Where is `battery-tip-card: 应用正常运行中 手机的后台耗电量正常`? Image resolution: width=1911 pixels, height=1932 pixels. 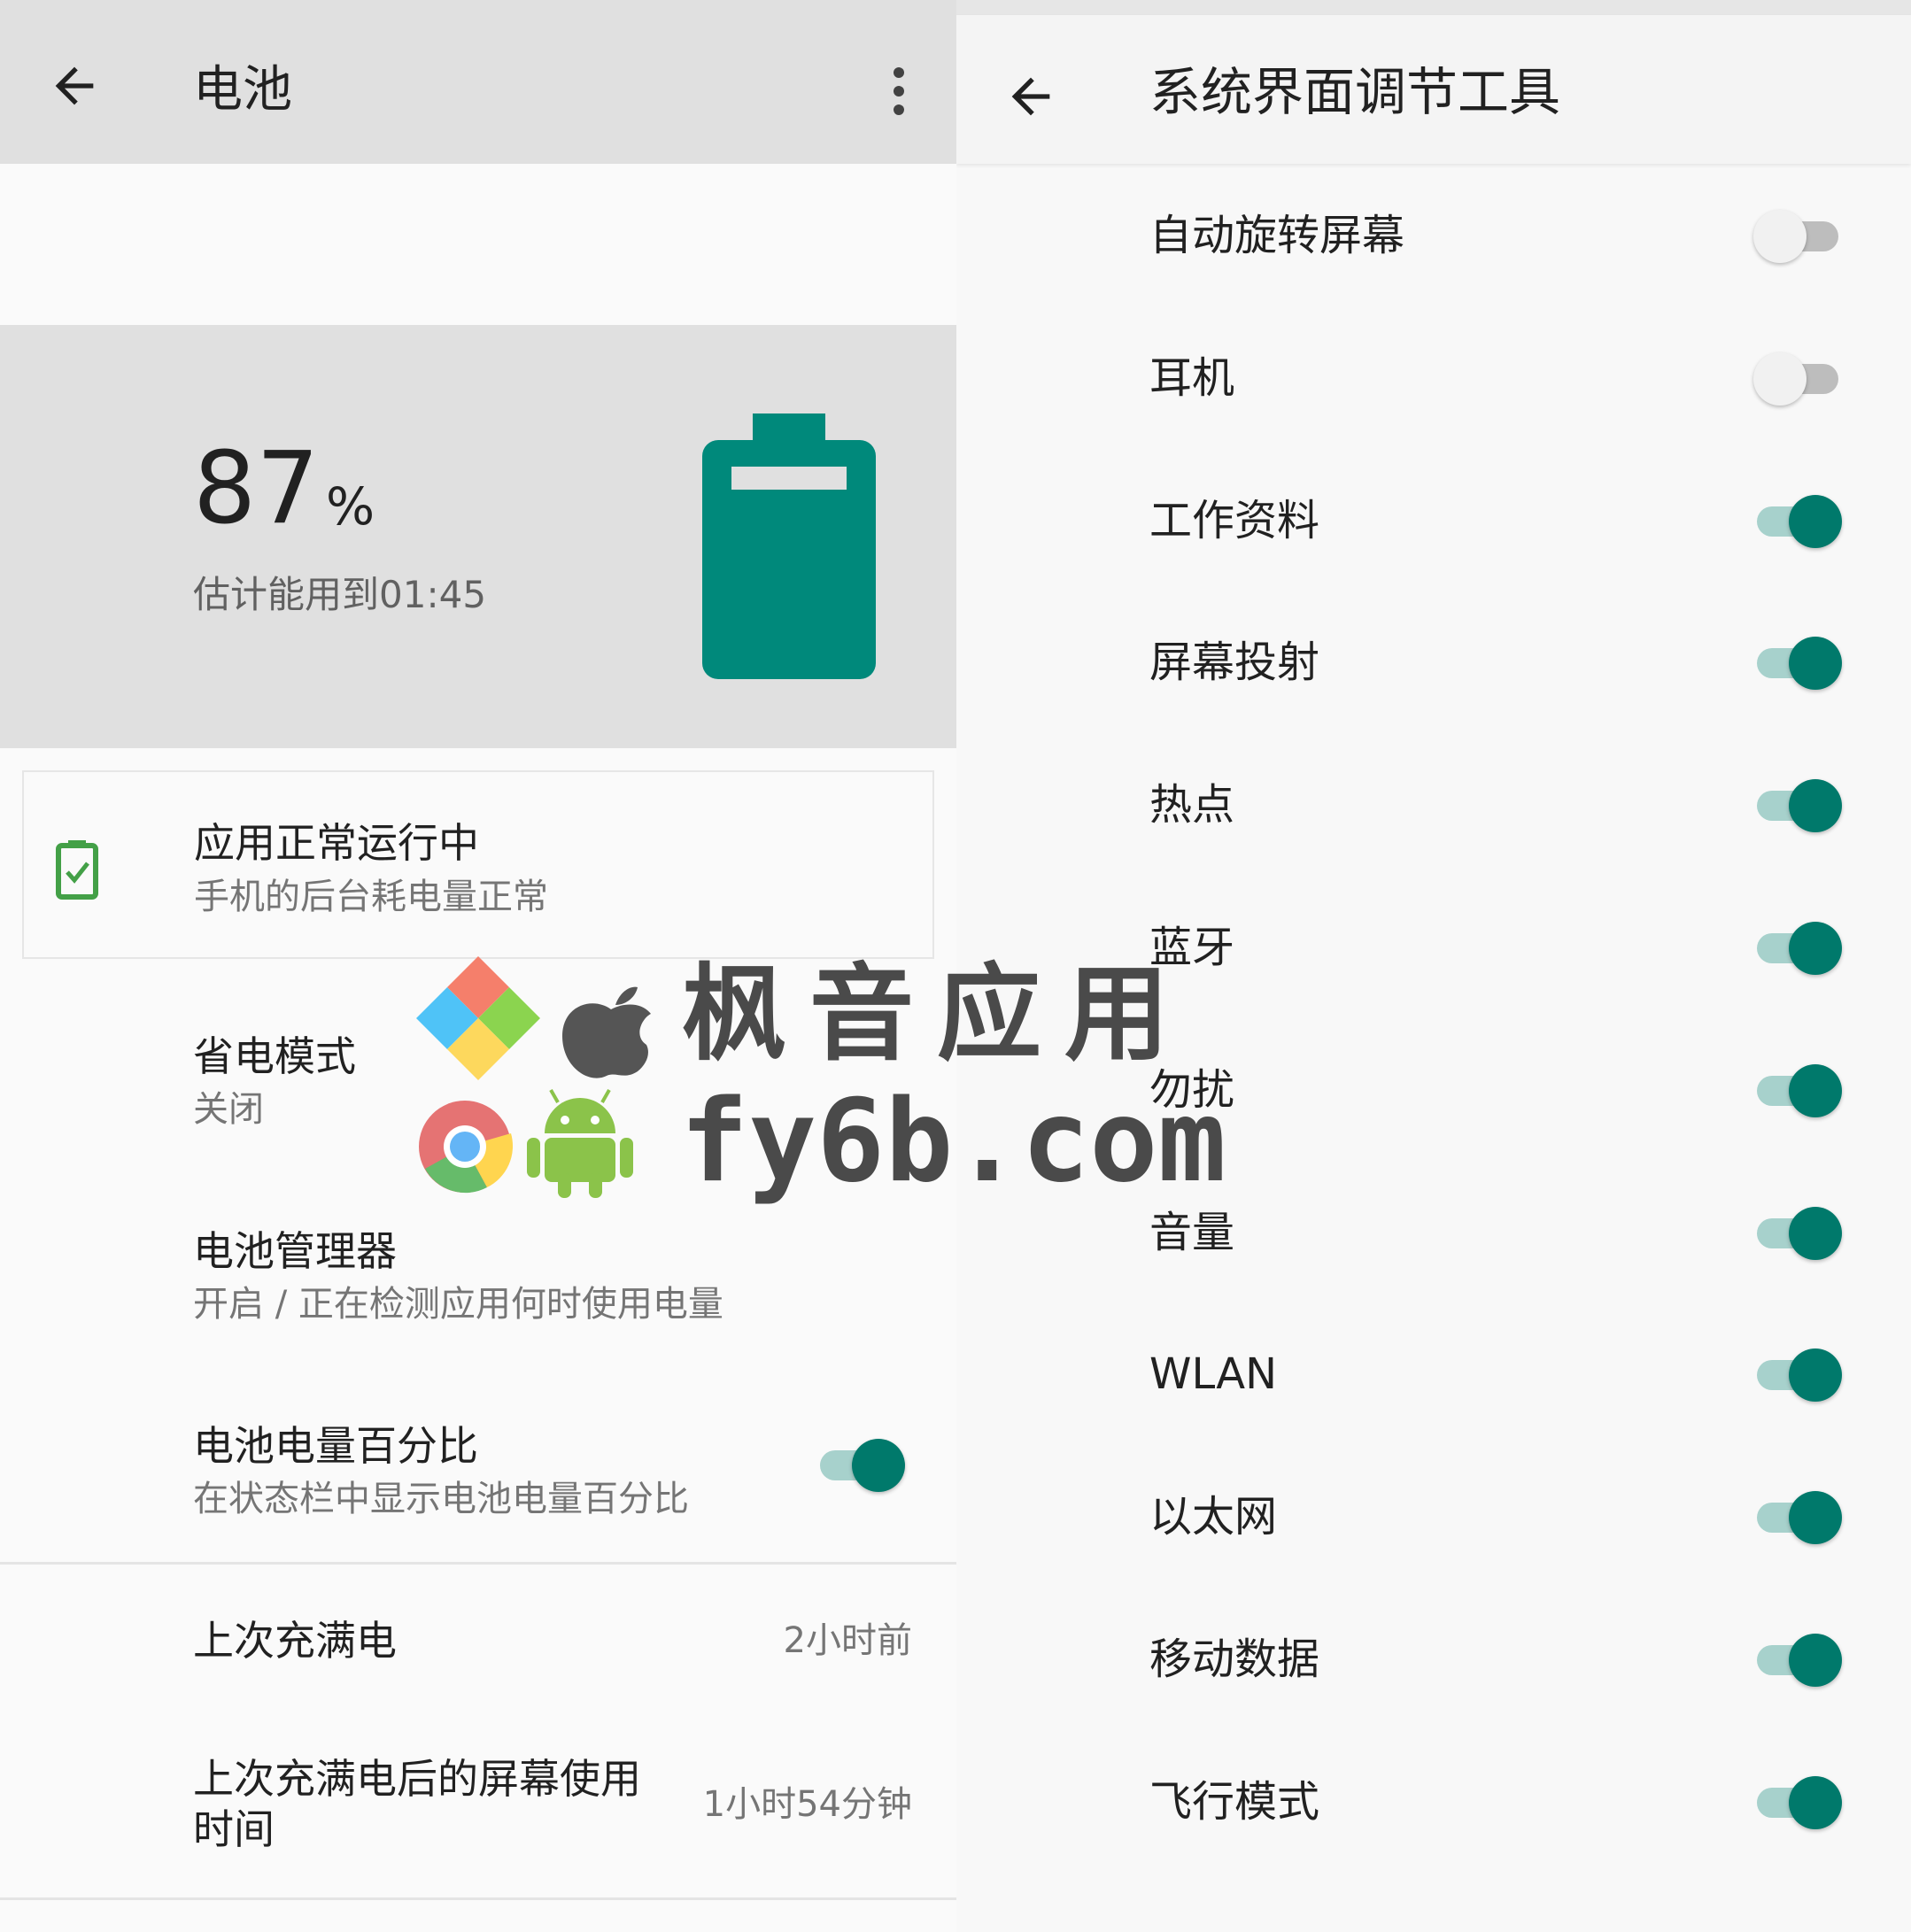
battery-tip-card: 应用正常运行中 手机的后台耗电量正常 is located at coordinates (478, 864).